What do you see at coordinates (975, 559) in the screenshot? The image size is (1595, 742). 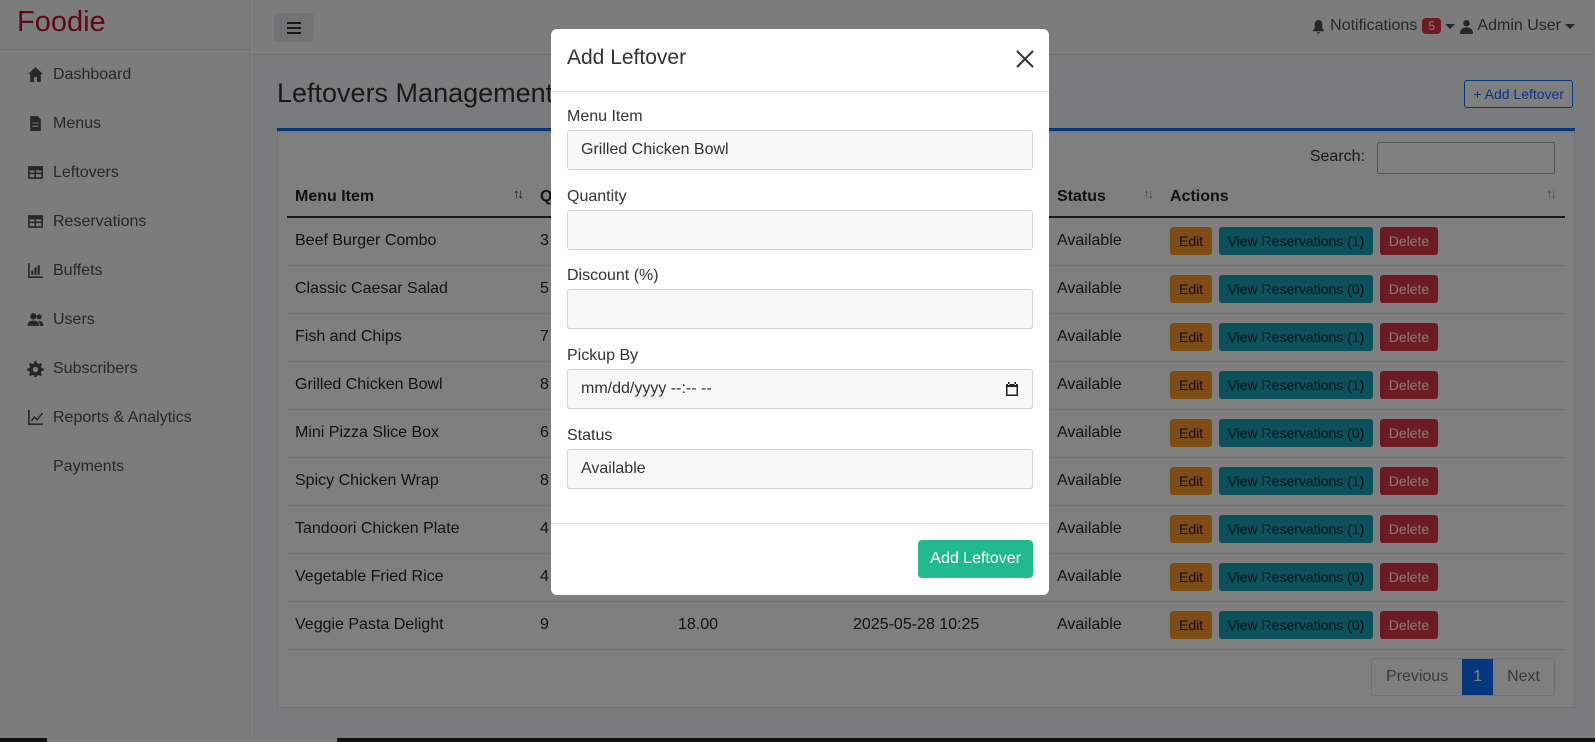 I see `add-leftover-submit-button: Add Leftover` at bounding box center [975, 559].